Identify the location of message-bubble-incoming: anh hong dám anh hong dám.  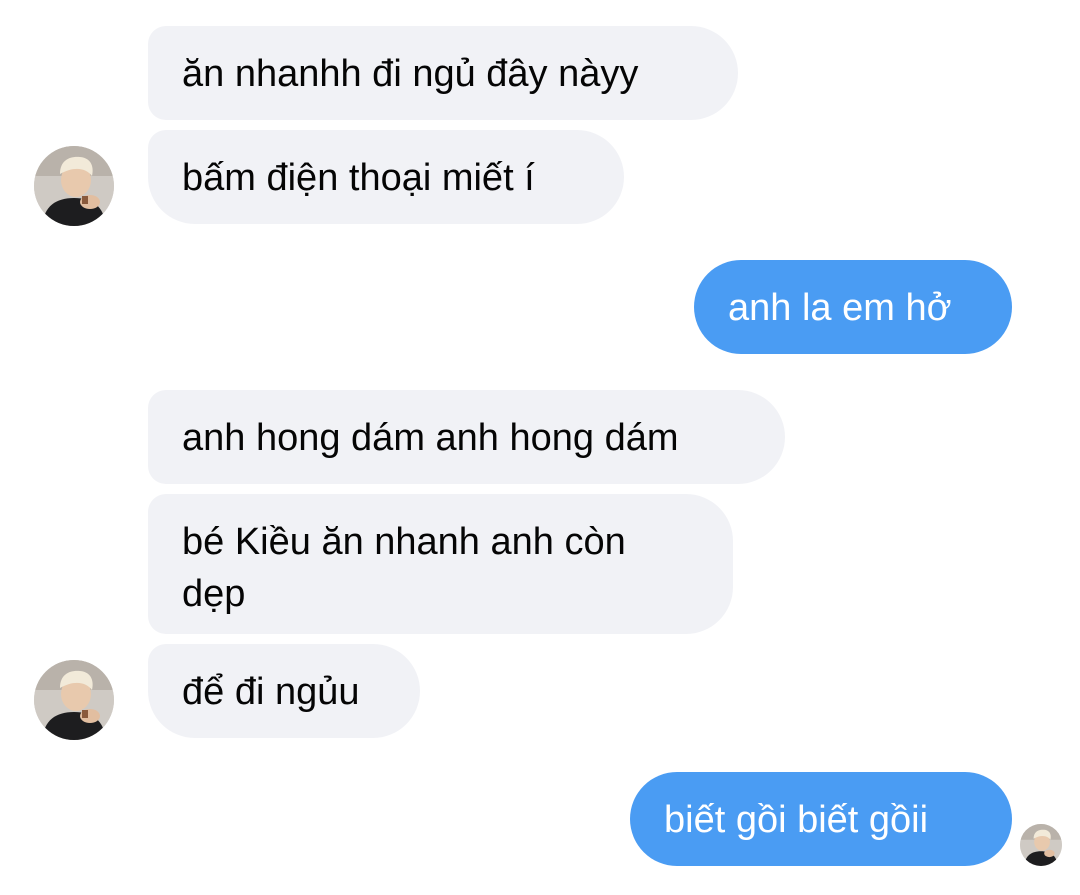
(466, 437).